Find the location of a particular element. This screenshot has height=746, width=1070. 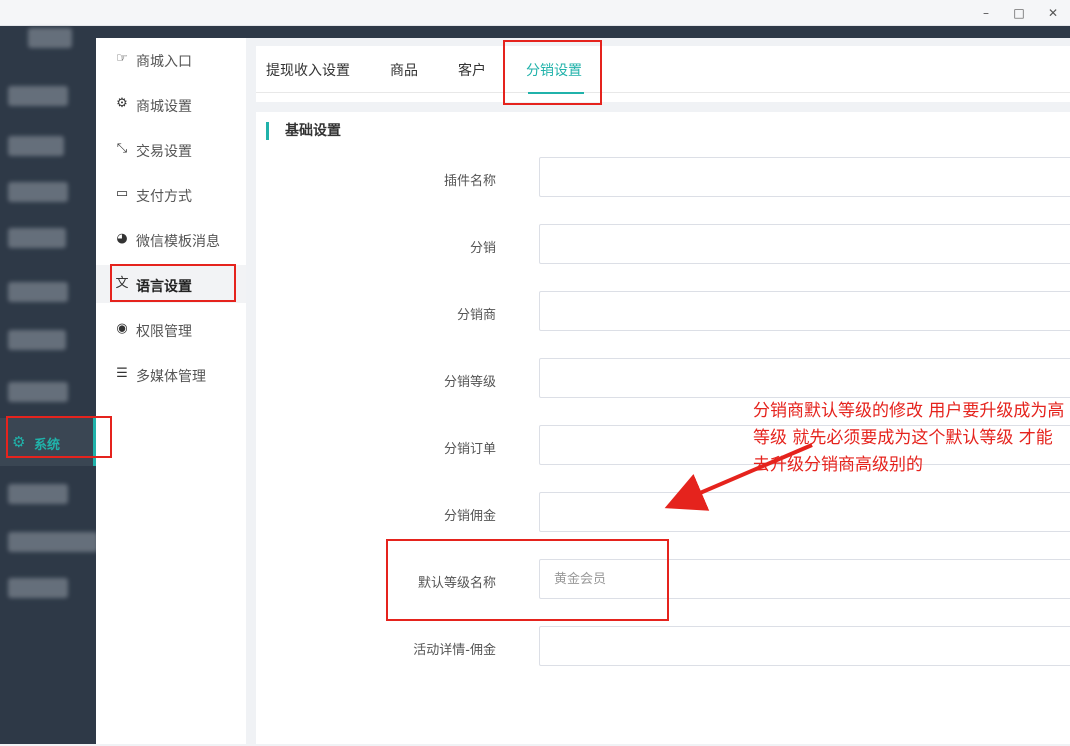

blurred-logo is located at coordinates (50, 38).